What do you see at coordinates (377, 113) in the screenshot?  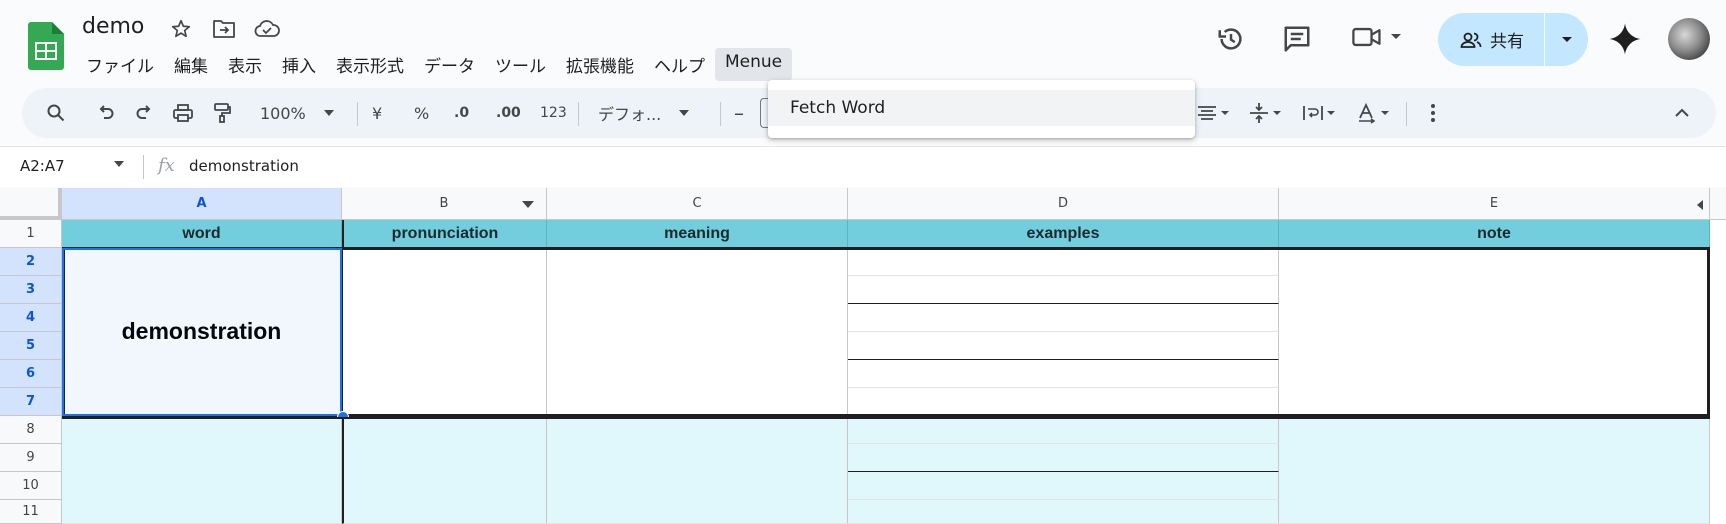 I see `currency-format-button: ¥` at bounding box center [377, 113].